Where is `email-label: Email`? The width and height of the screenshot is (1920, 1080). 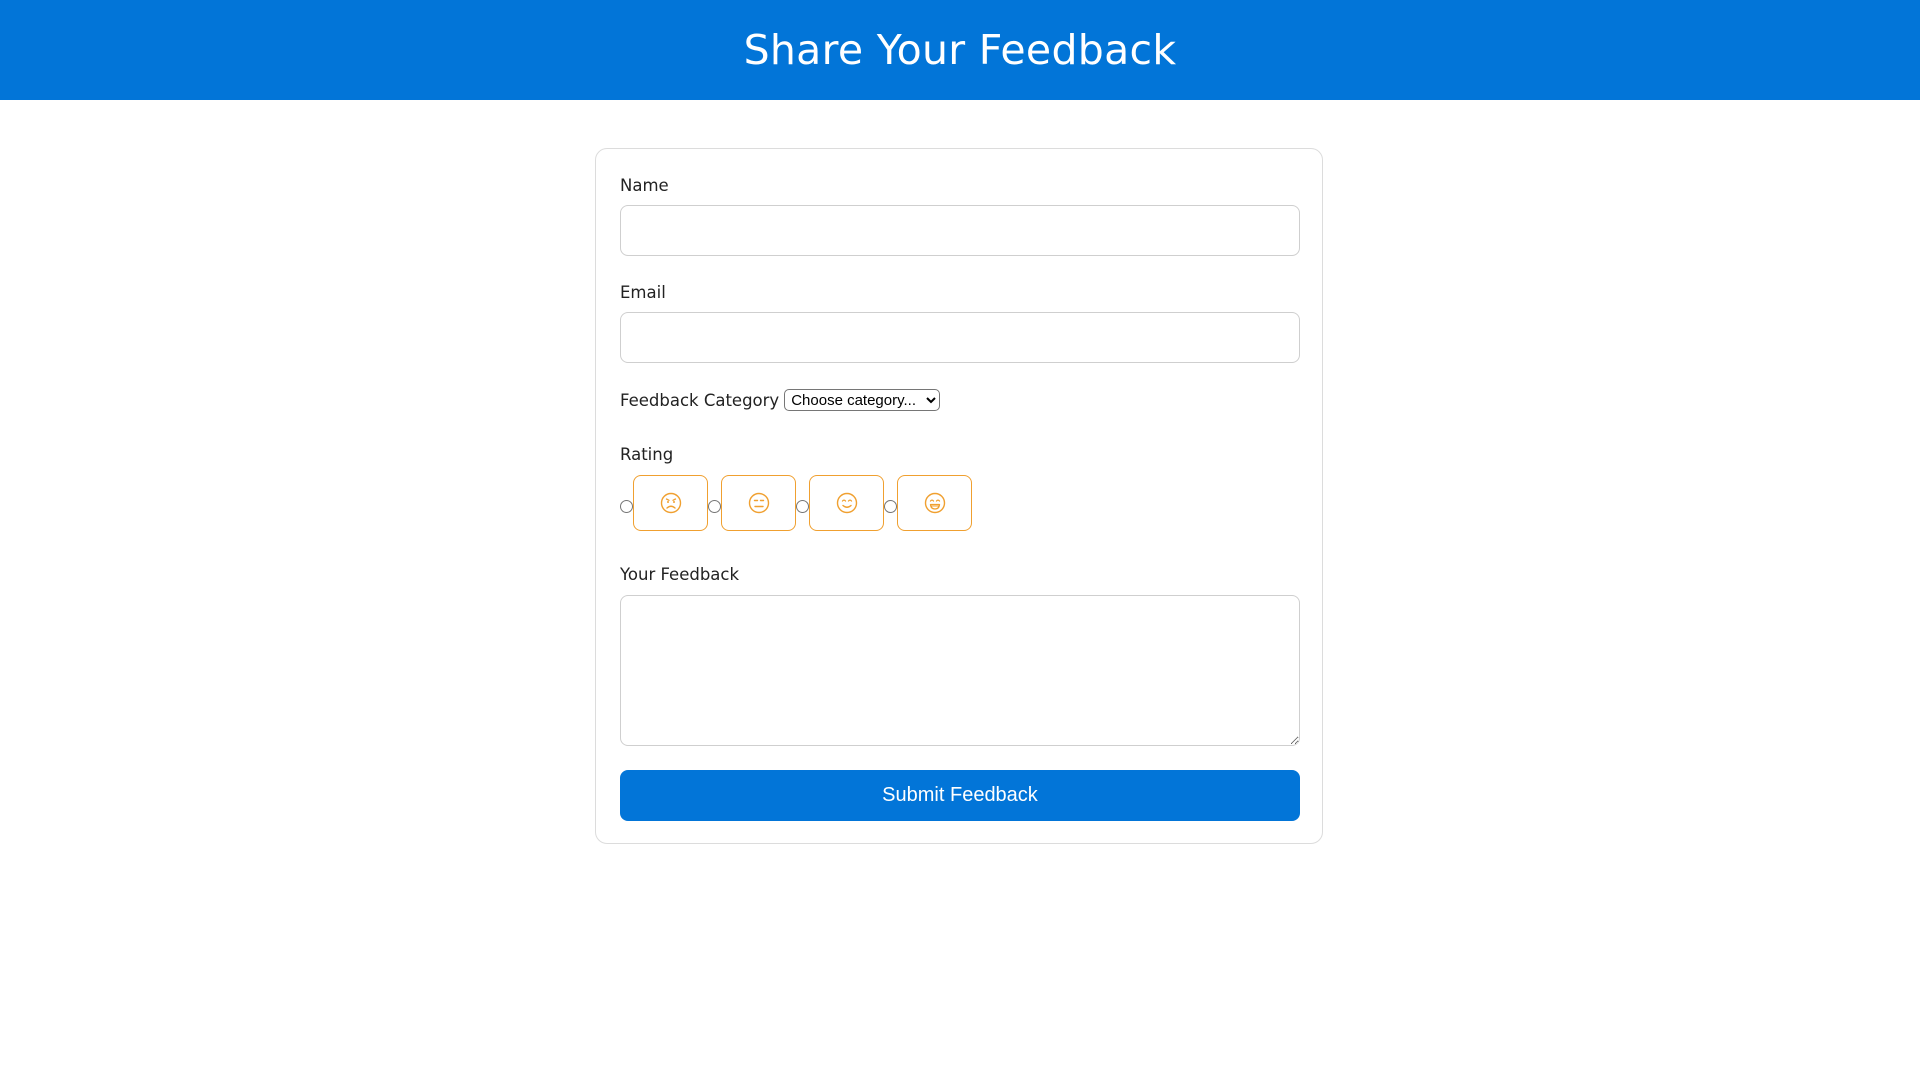 email-label: Email is located at coordinates (643, 292).